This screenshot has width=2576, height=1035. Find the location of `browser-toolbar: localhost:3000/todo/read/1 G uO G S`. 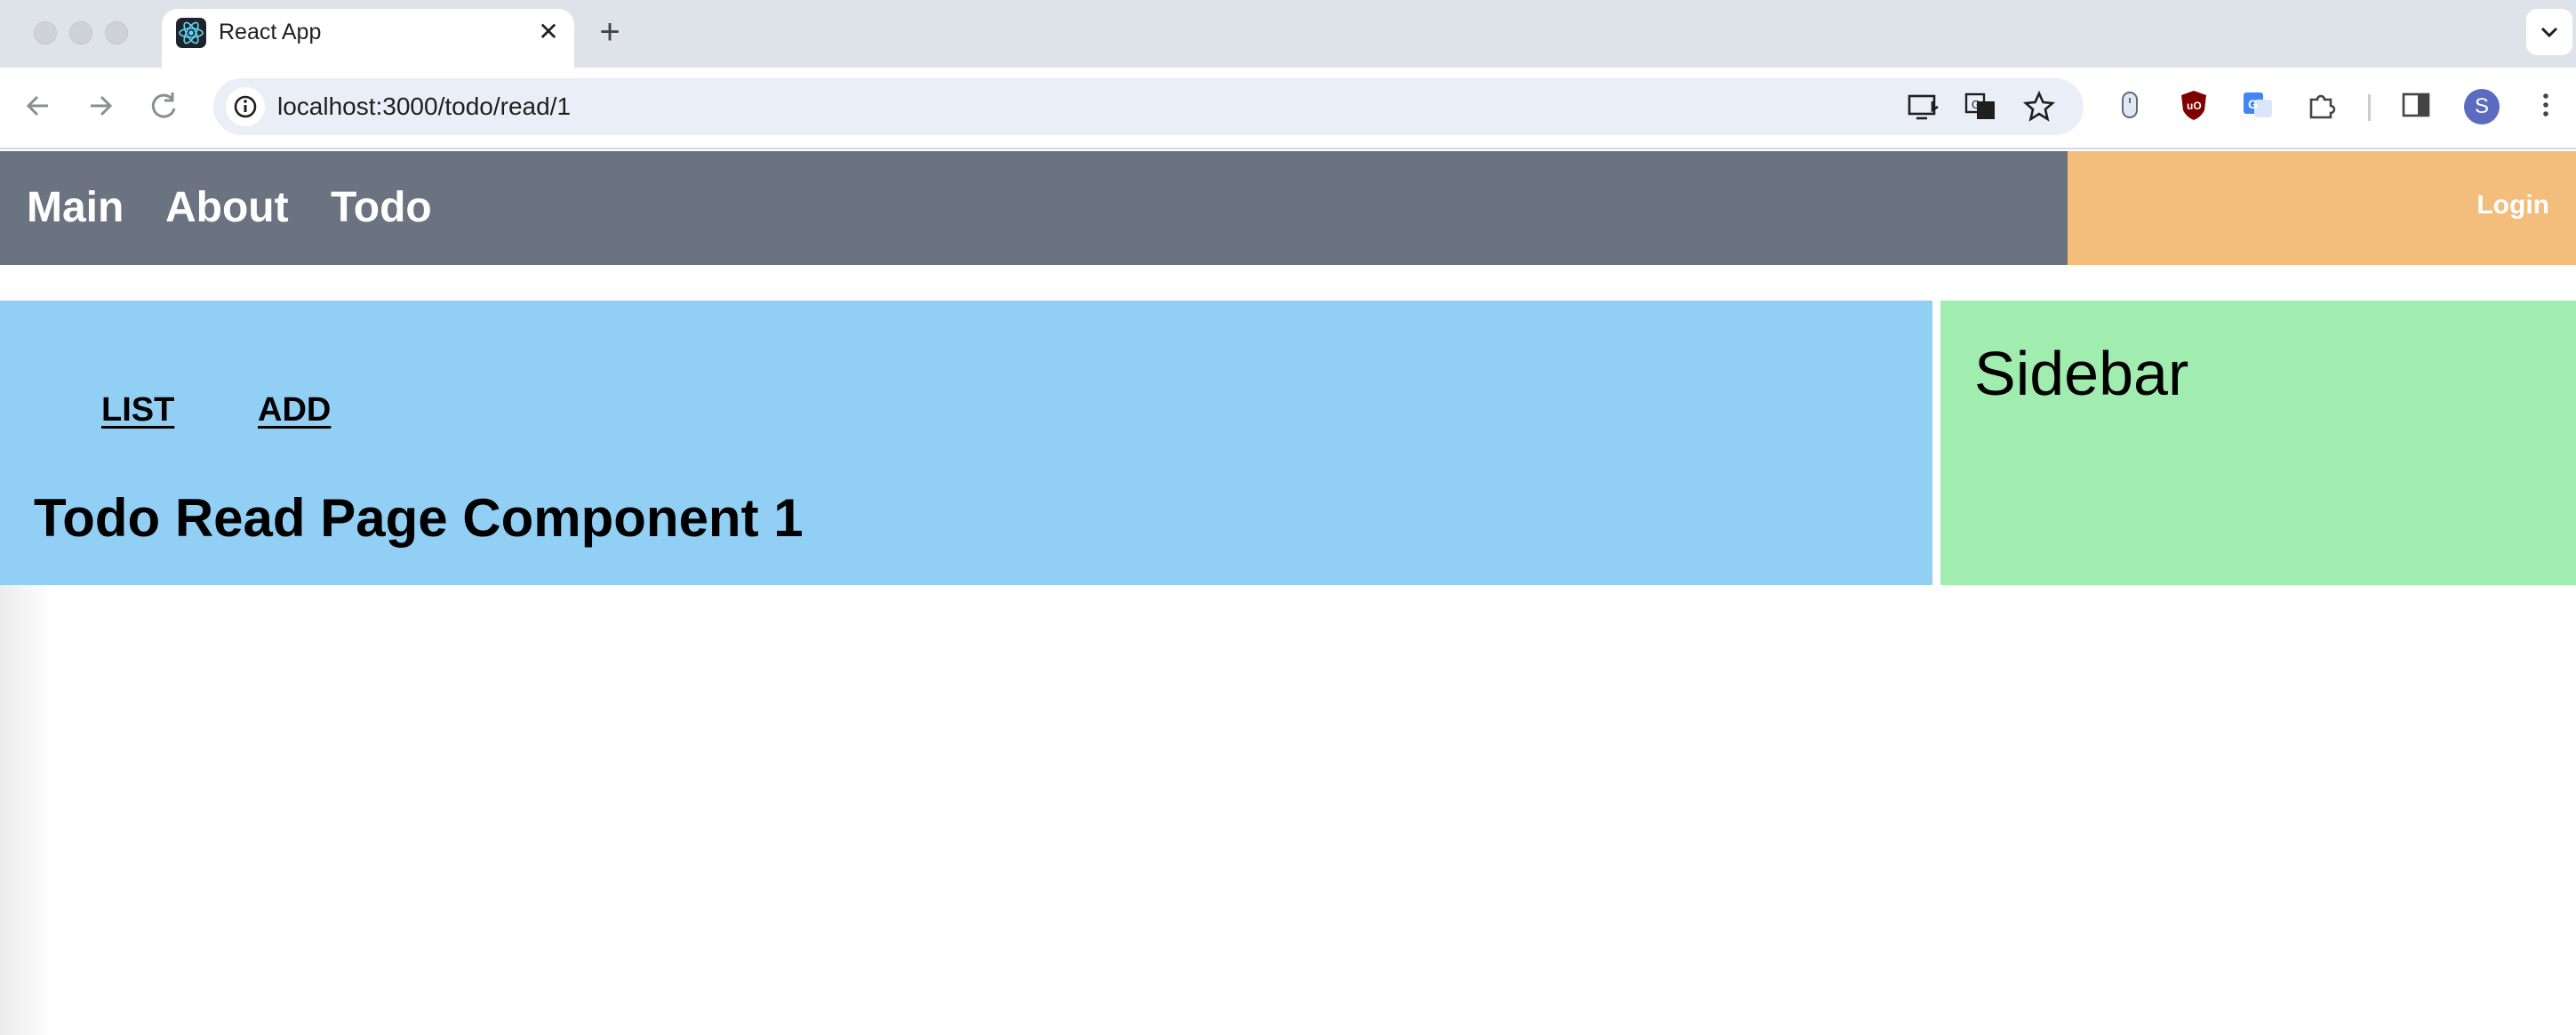

browser-toolbar: localhost:3000/todo/read/1 G uO G S is located at coordinates (1288, 108).